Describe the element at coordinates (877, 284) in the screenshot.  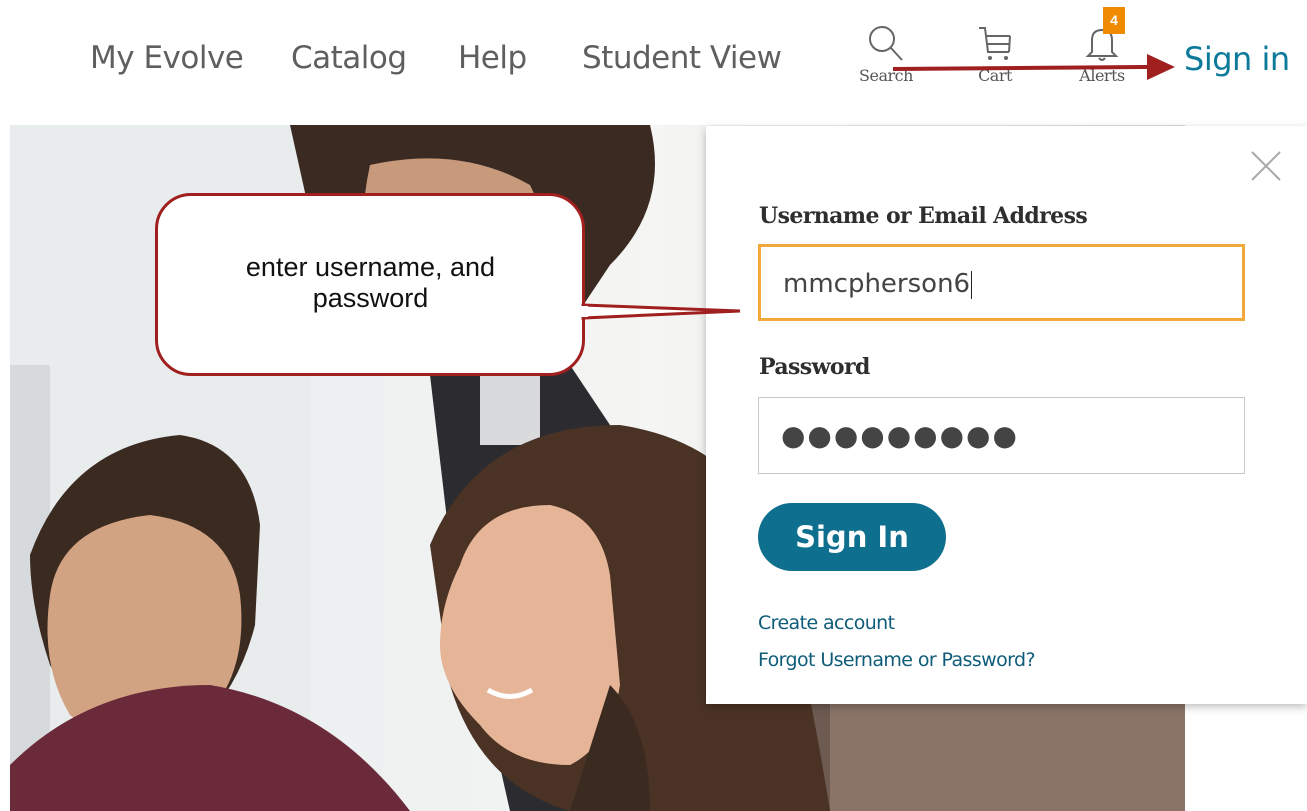
I see `username-value: mmcpherson6` at that location.